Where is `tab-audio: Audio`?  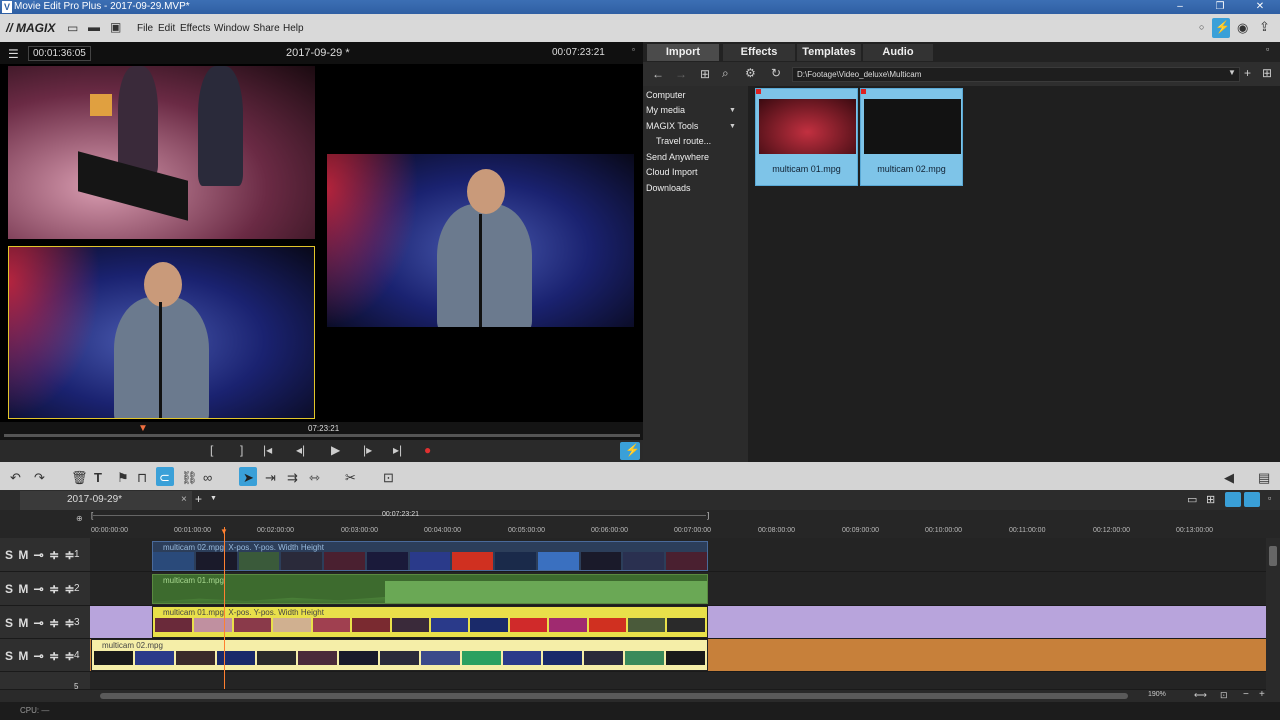
tab-audio: Audio is located at coordinates (898, 52).